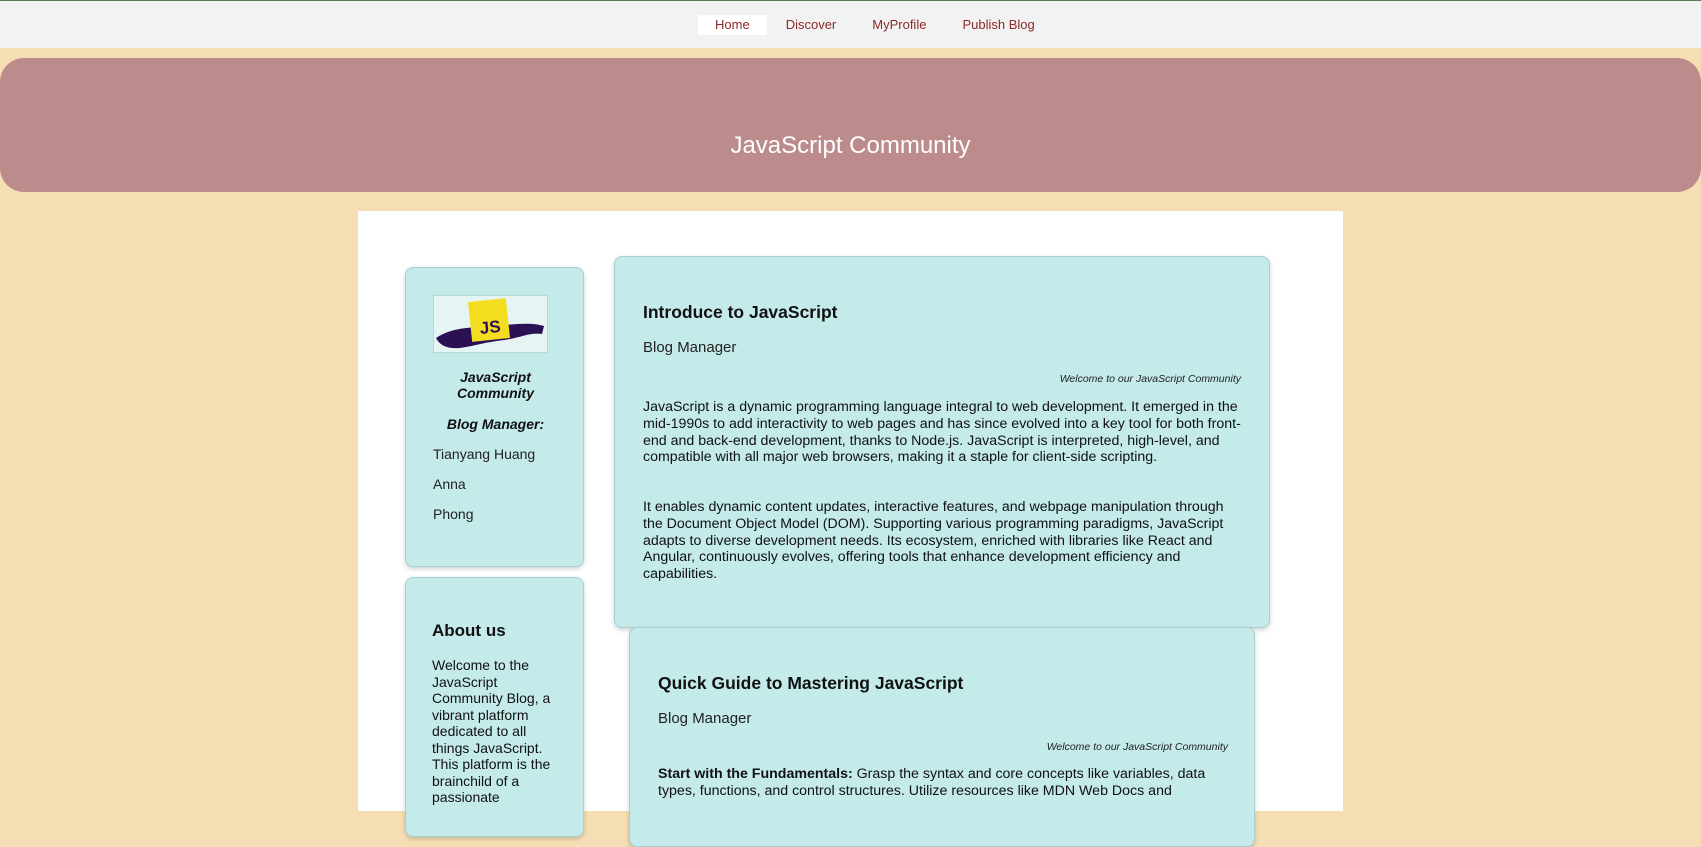 Image resolution: width=1701 pixels, height=847 pixels. I want to click on nav-link-home: Home, so click(732, 25).